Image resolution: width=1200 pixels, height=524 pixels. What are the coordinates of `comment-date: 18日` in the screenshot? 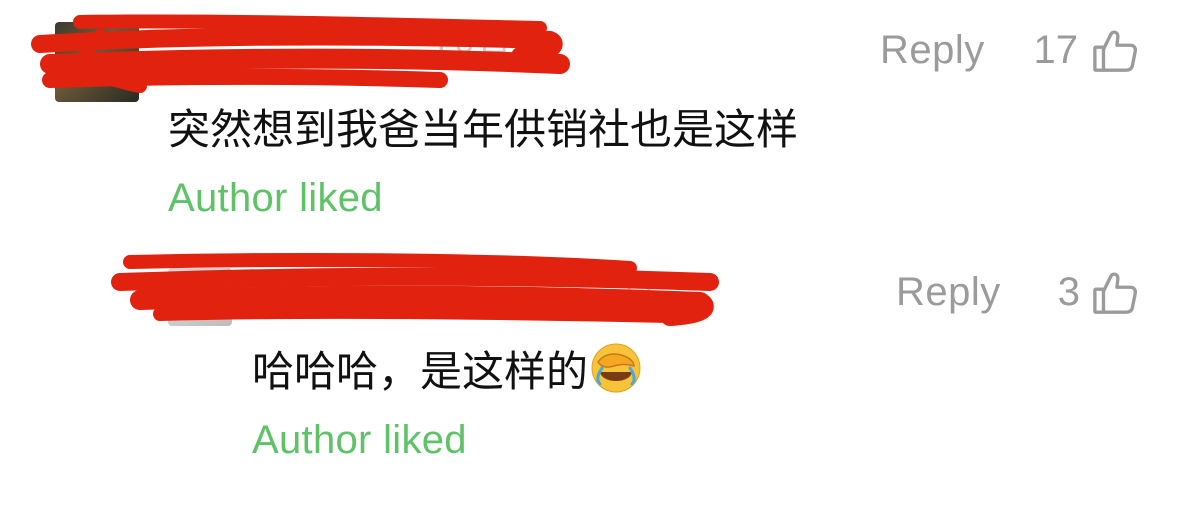 It's located at (472, 54).